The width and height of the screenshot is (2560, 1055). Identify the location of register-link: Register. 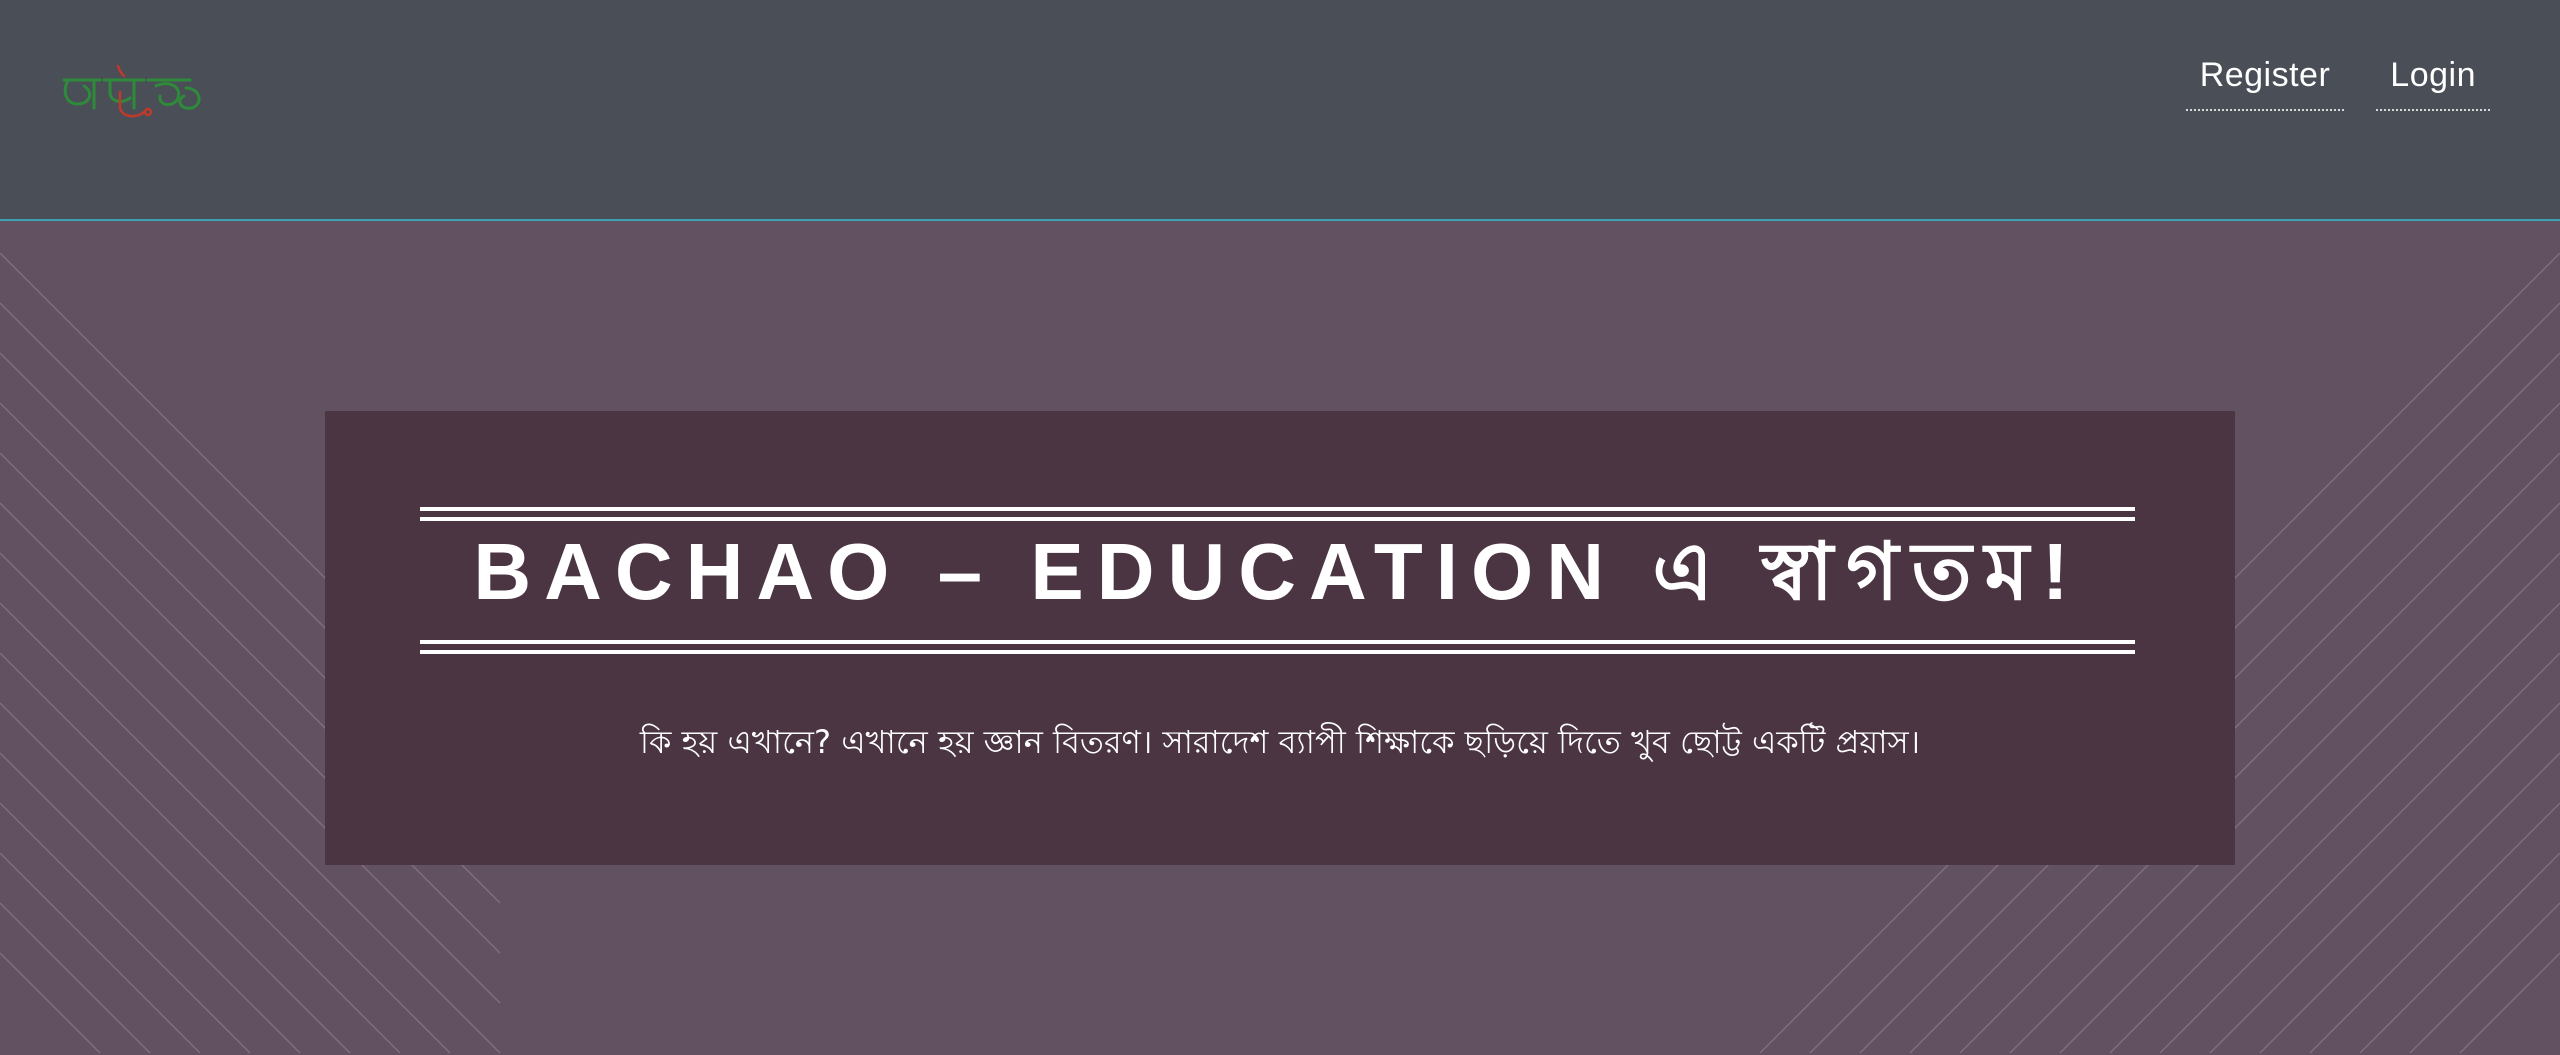
(2265, 81).